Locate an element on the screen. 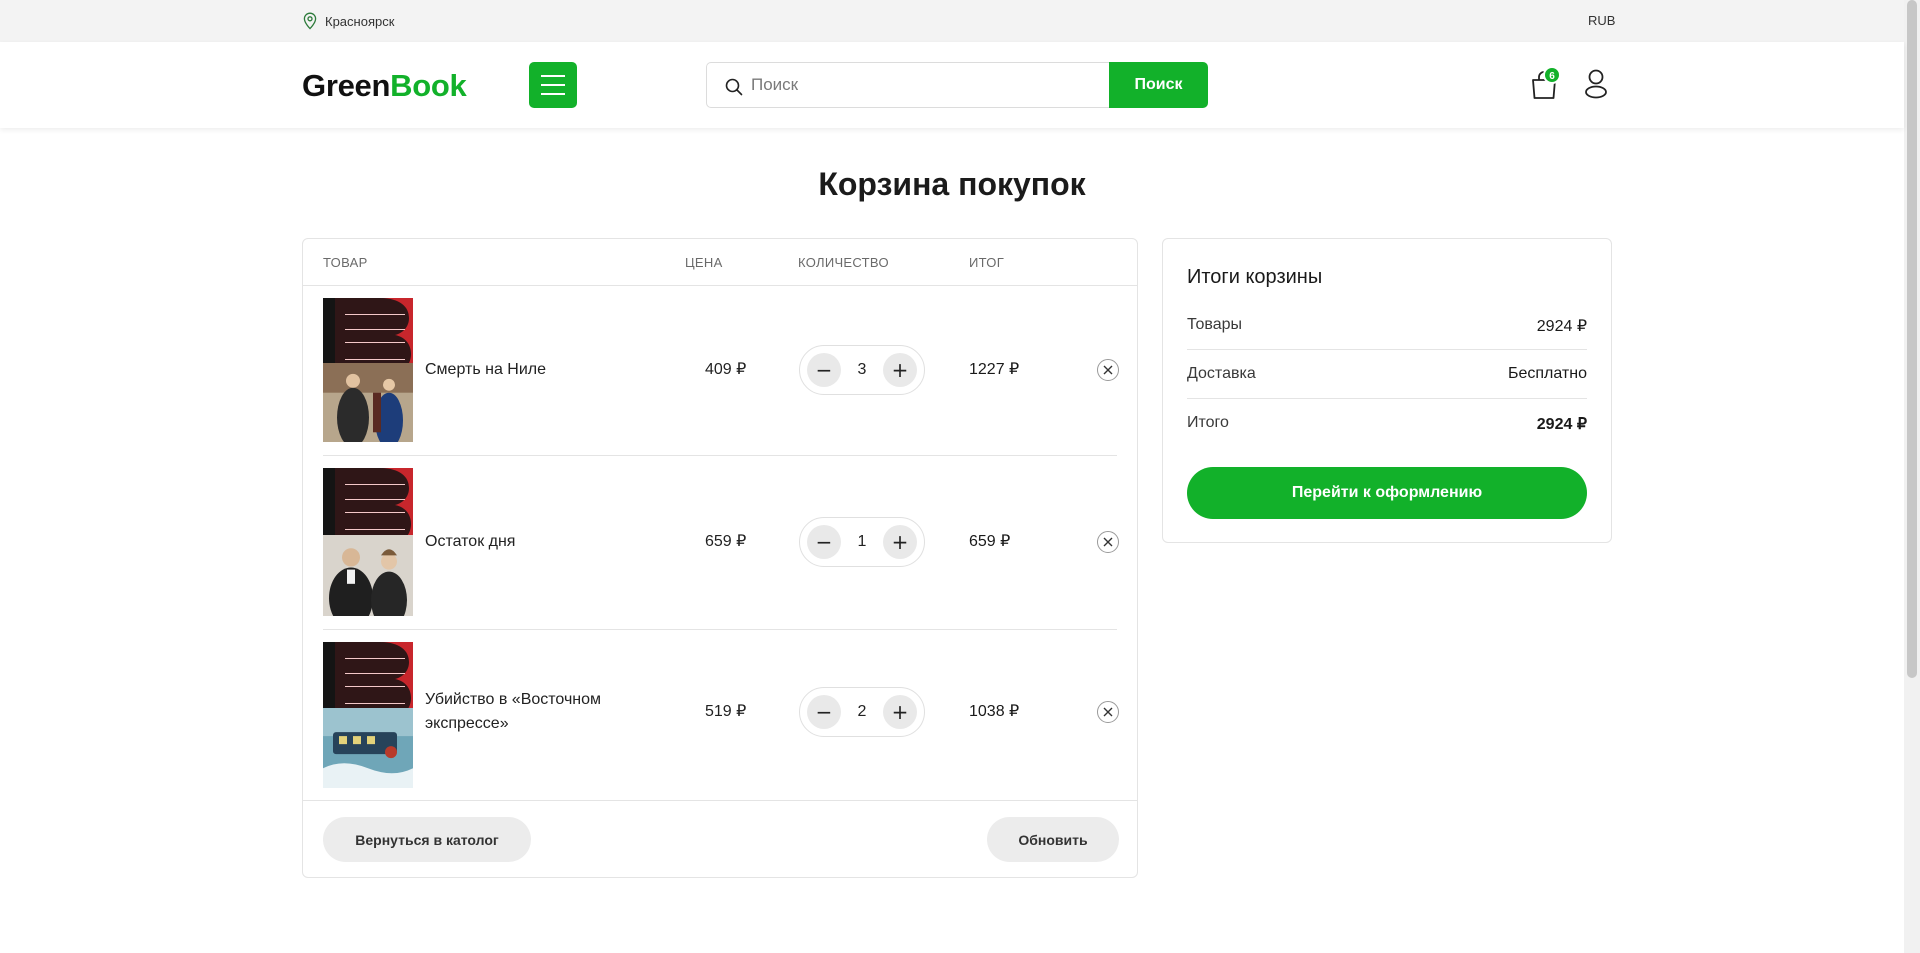 Image resolution: width=1920 pixels, height=953 pixels. search-bar: Поиск is located at coordinates (957, 85).